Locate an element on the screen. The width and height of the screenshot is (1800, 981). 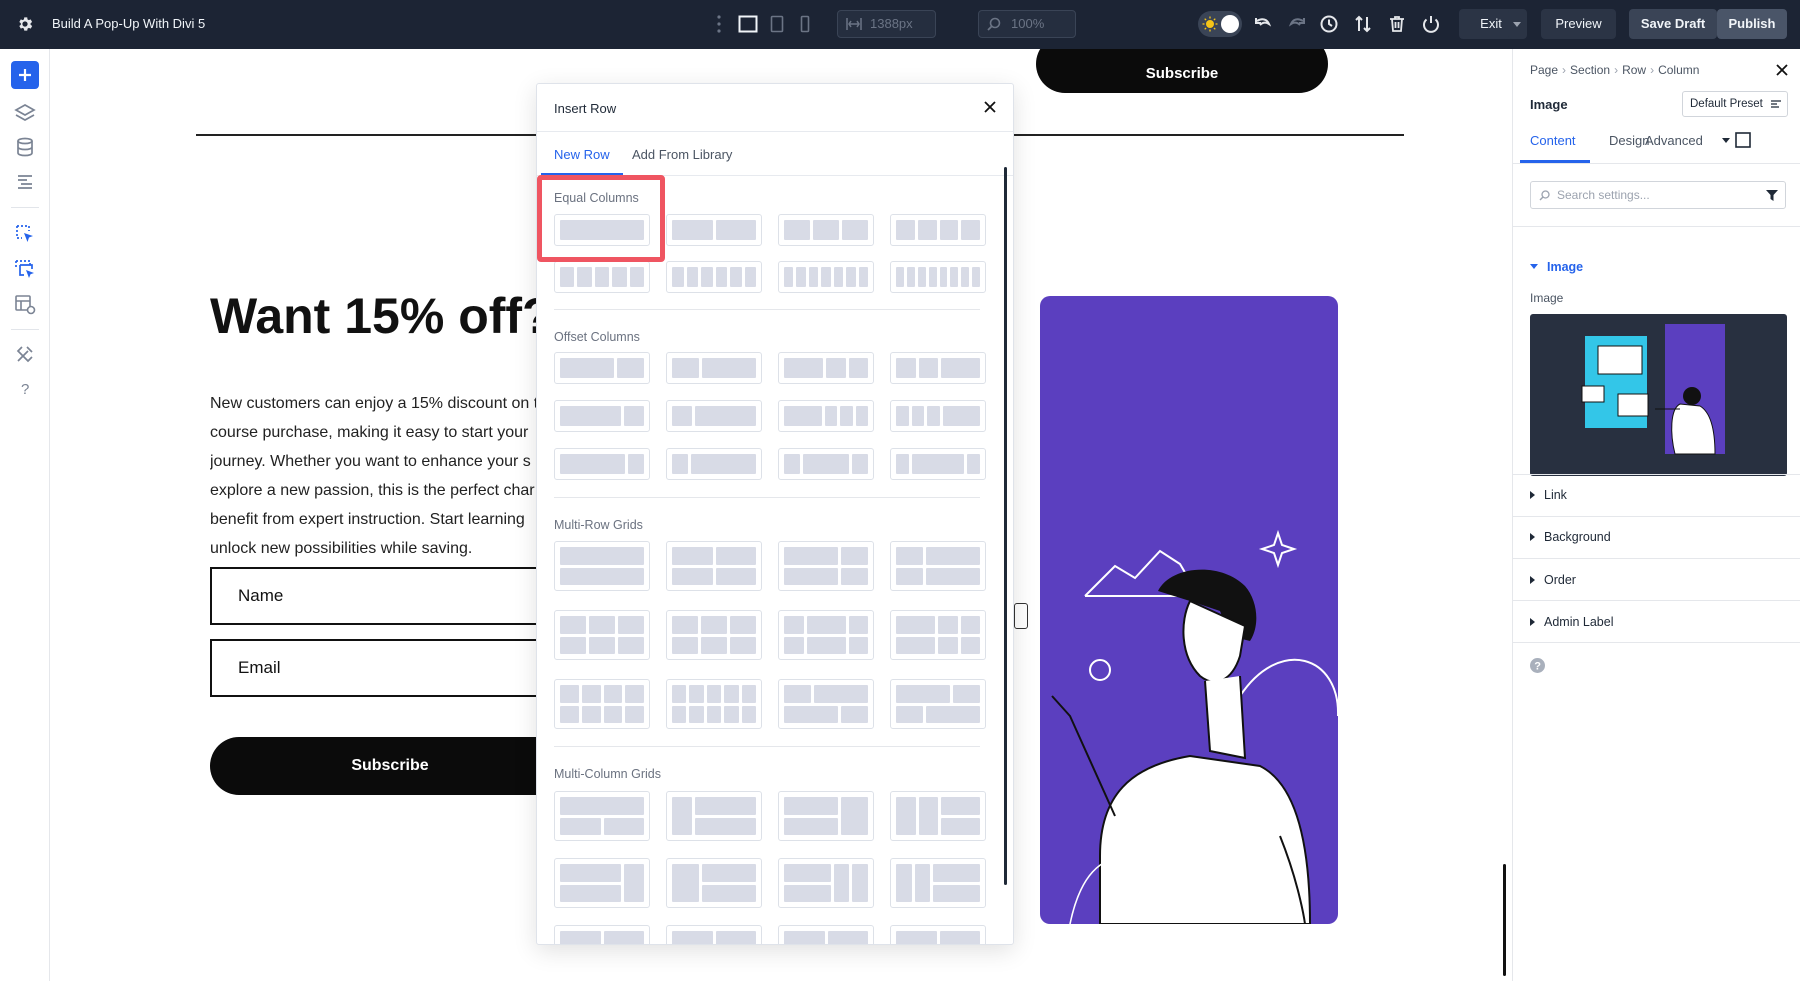
power-icon is located at coordinates (1431, 24).